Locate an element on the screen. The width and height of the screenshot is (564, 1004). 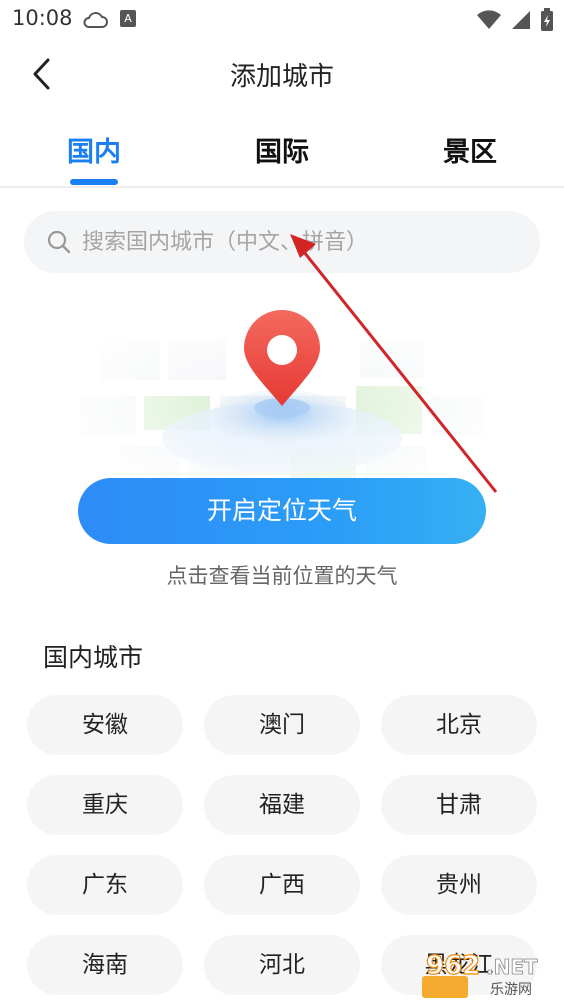
watermark-logo: 962 .NET 乐游网 is located at coordinates (490, 973).